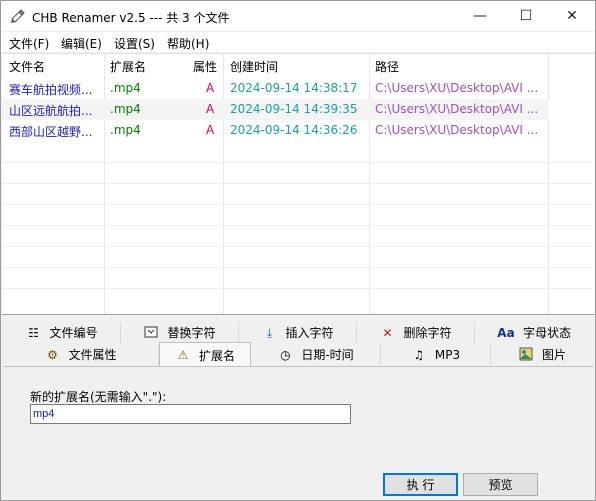 This screenshot has width=596, height=501. Describe the element at coordinates (29, 43) in the screenshot. I see `menu-file: 文件(F)` at that location.